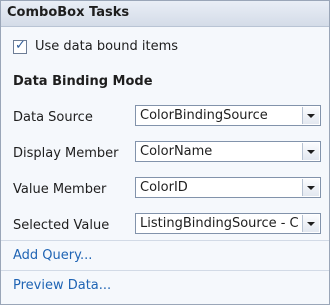 This screenshot has width=330, height=305. What do you see at coordinates (228, 151) in the screenshot?
I see `display-member-combo: ColorName` at bounding box center [228, 151].